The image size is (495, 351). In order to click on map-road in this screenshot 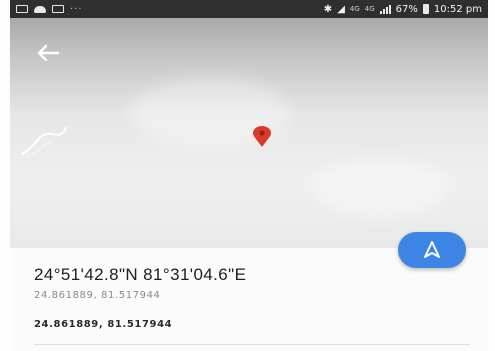, I will do `click(44, 143)`.